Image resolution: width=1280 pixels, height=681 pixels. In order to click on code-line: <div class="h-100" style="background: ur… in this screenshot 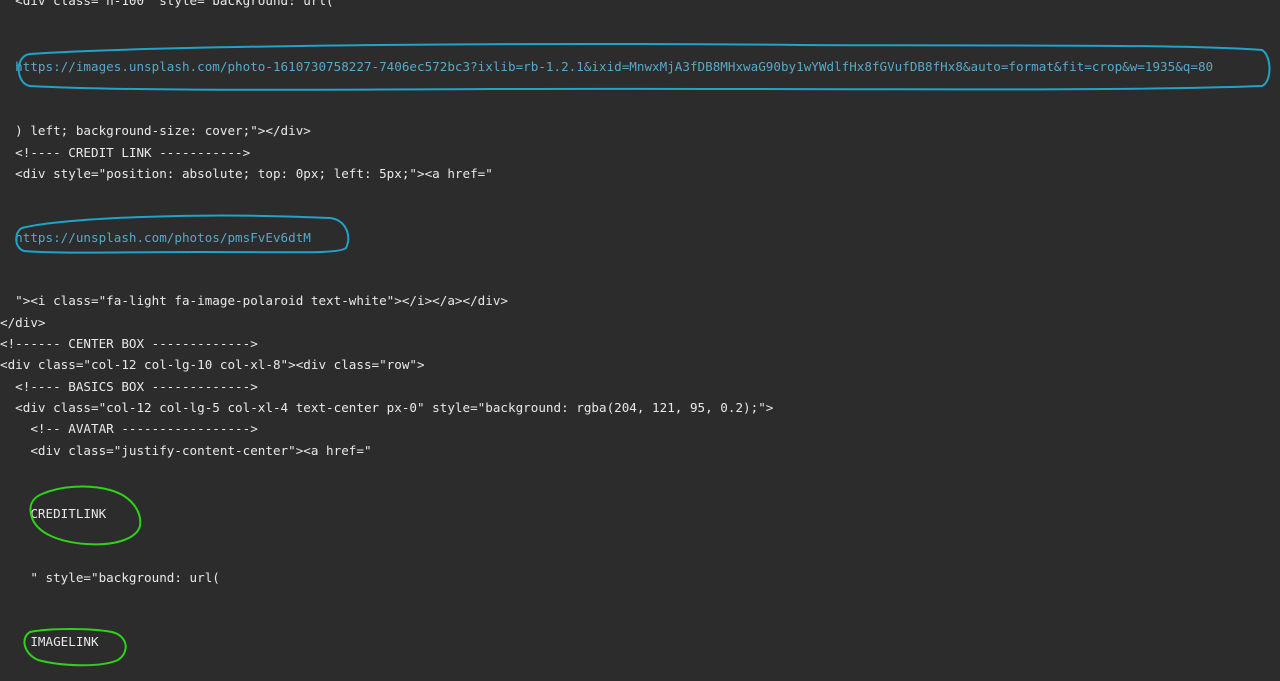, I will do `click(167, 4)`.